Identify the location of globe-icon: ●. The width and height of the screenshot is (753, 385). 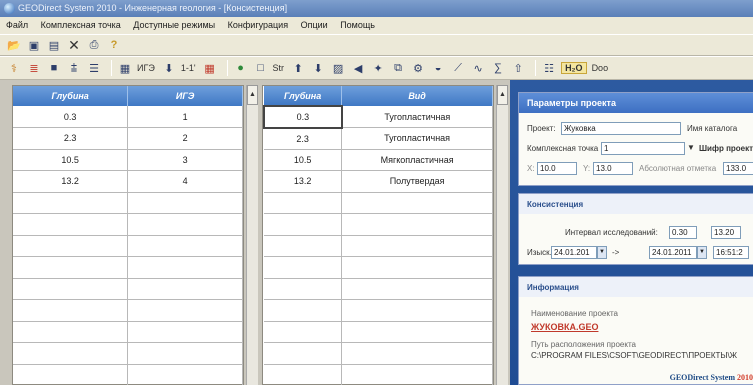
(241, 68).